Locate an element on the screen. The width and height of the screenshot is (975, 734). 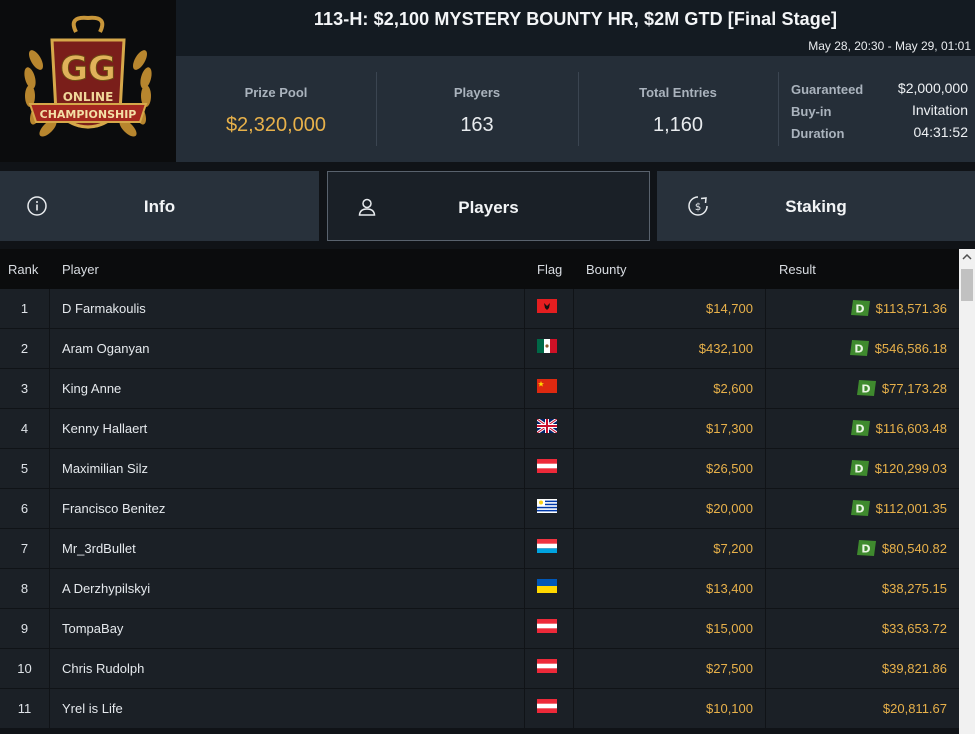
result-value: $120,299.03 is located at coordinates (910, 468).